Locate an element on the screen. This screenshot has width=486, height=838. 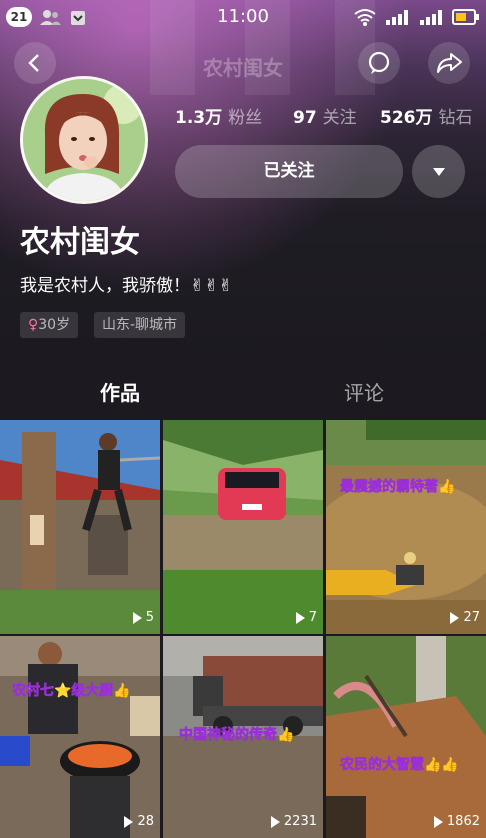
play-count-value: 1862 is located at coordinates (463, 821).